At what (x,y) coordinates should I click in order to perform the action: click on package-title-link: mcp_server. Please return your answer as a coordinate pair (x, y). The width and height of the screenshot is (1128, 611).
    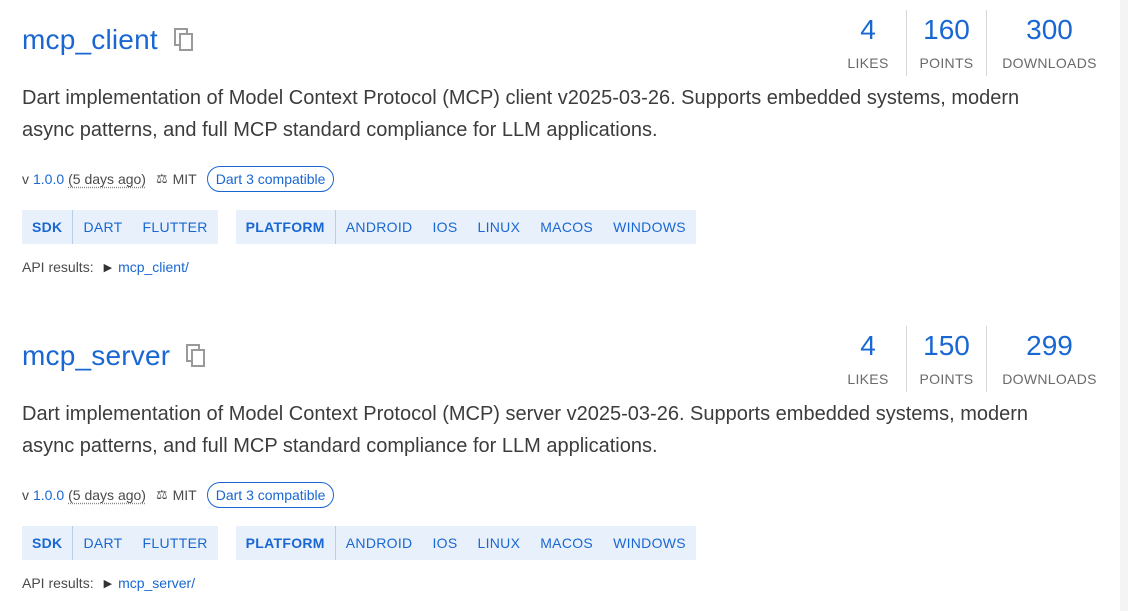
    Looking at the image, I should click on (96, 356).